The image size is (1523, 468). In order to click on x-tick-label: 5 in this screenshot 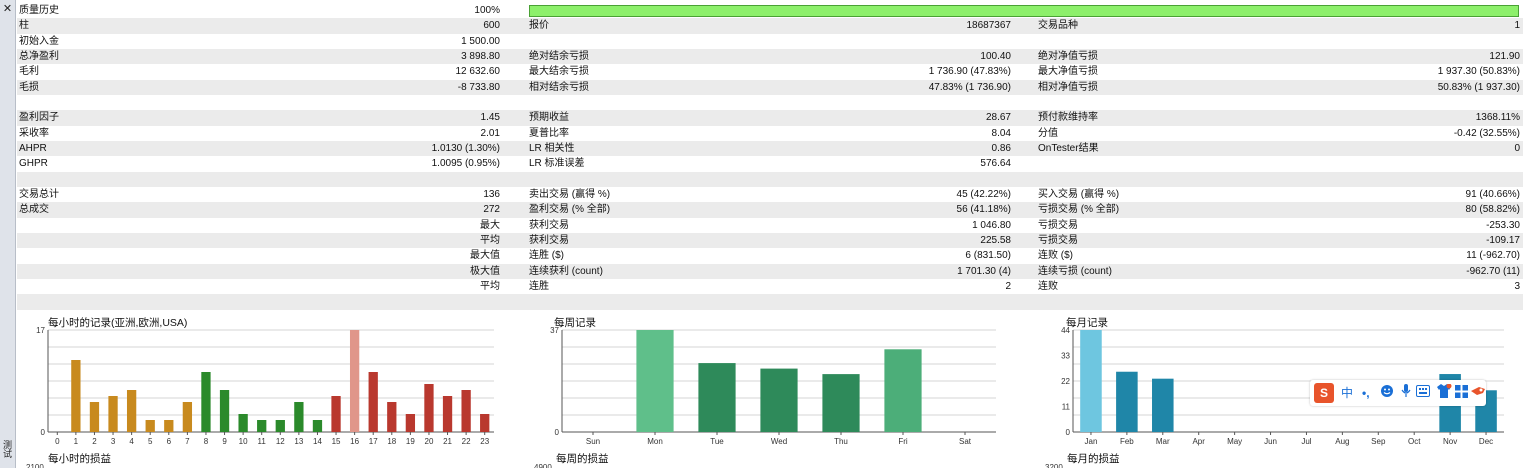, I will do `click(150, 441)`.